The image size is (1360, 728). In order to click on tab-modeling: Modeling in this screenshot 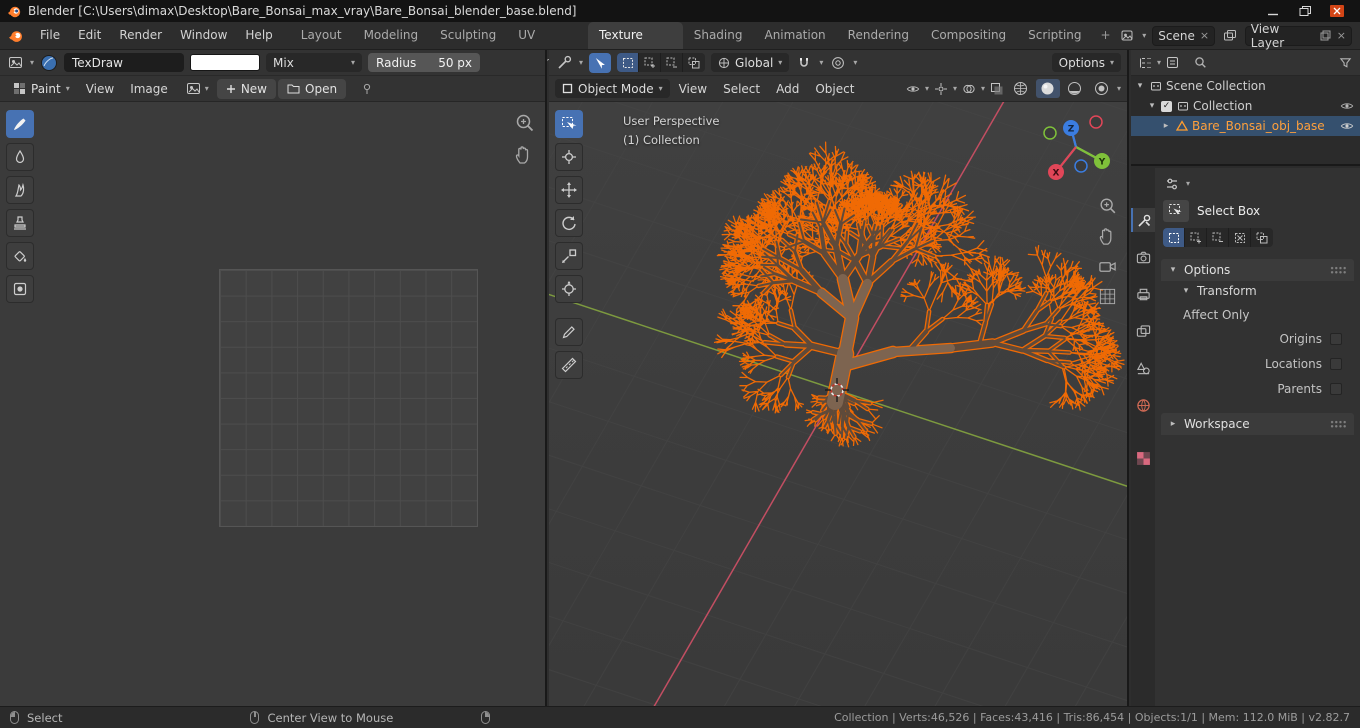, I will do `click(391, 35)`.